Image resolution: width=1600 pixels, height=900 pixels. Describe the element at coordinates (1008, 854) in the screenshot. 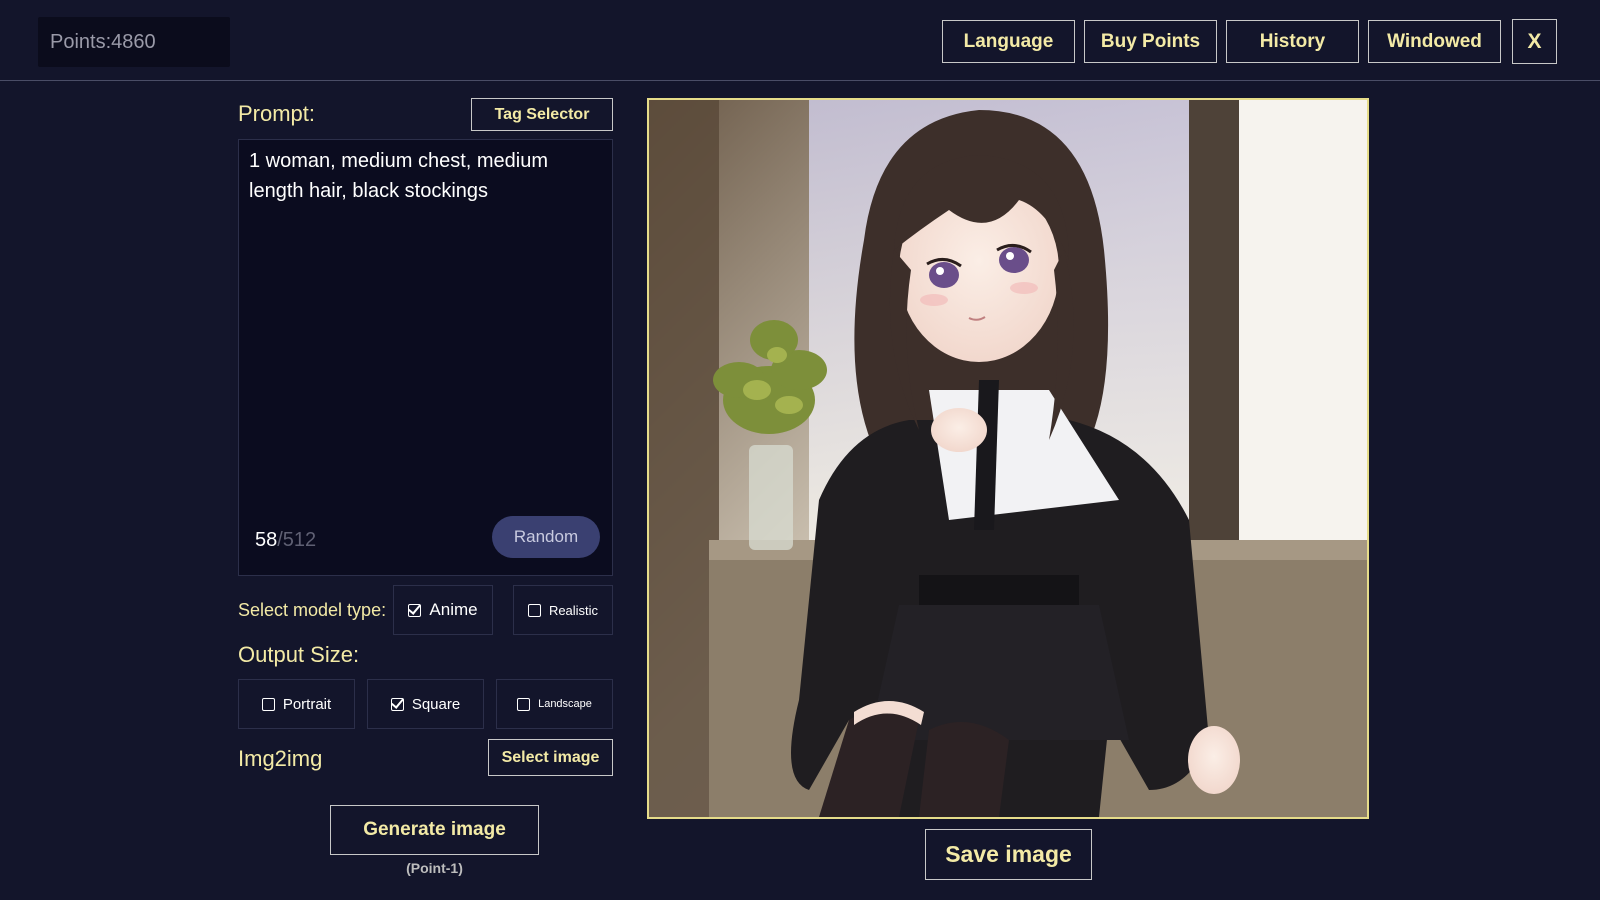

I see `save-image-button: Save image` at that location.